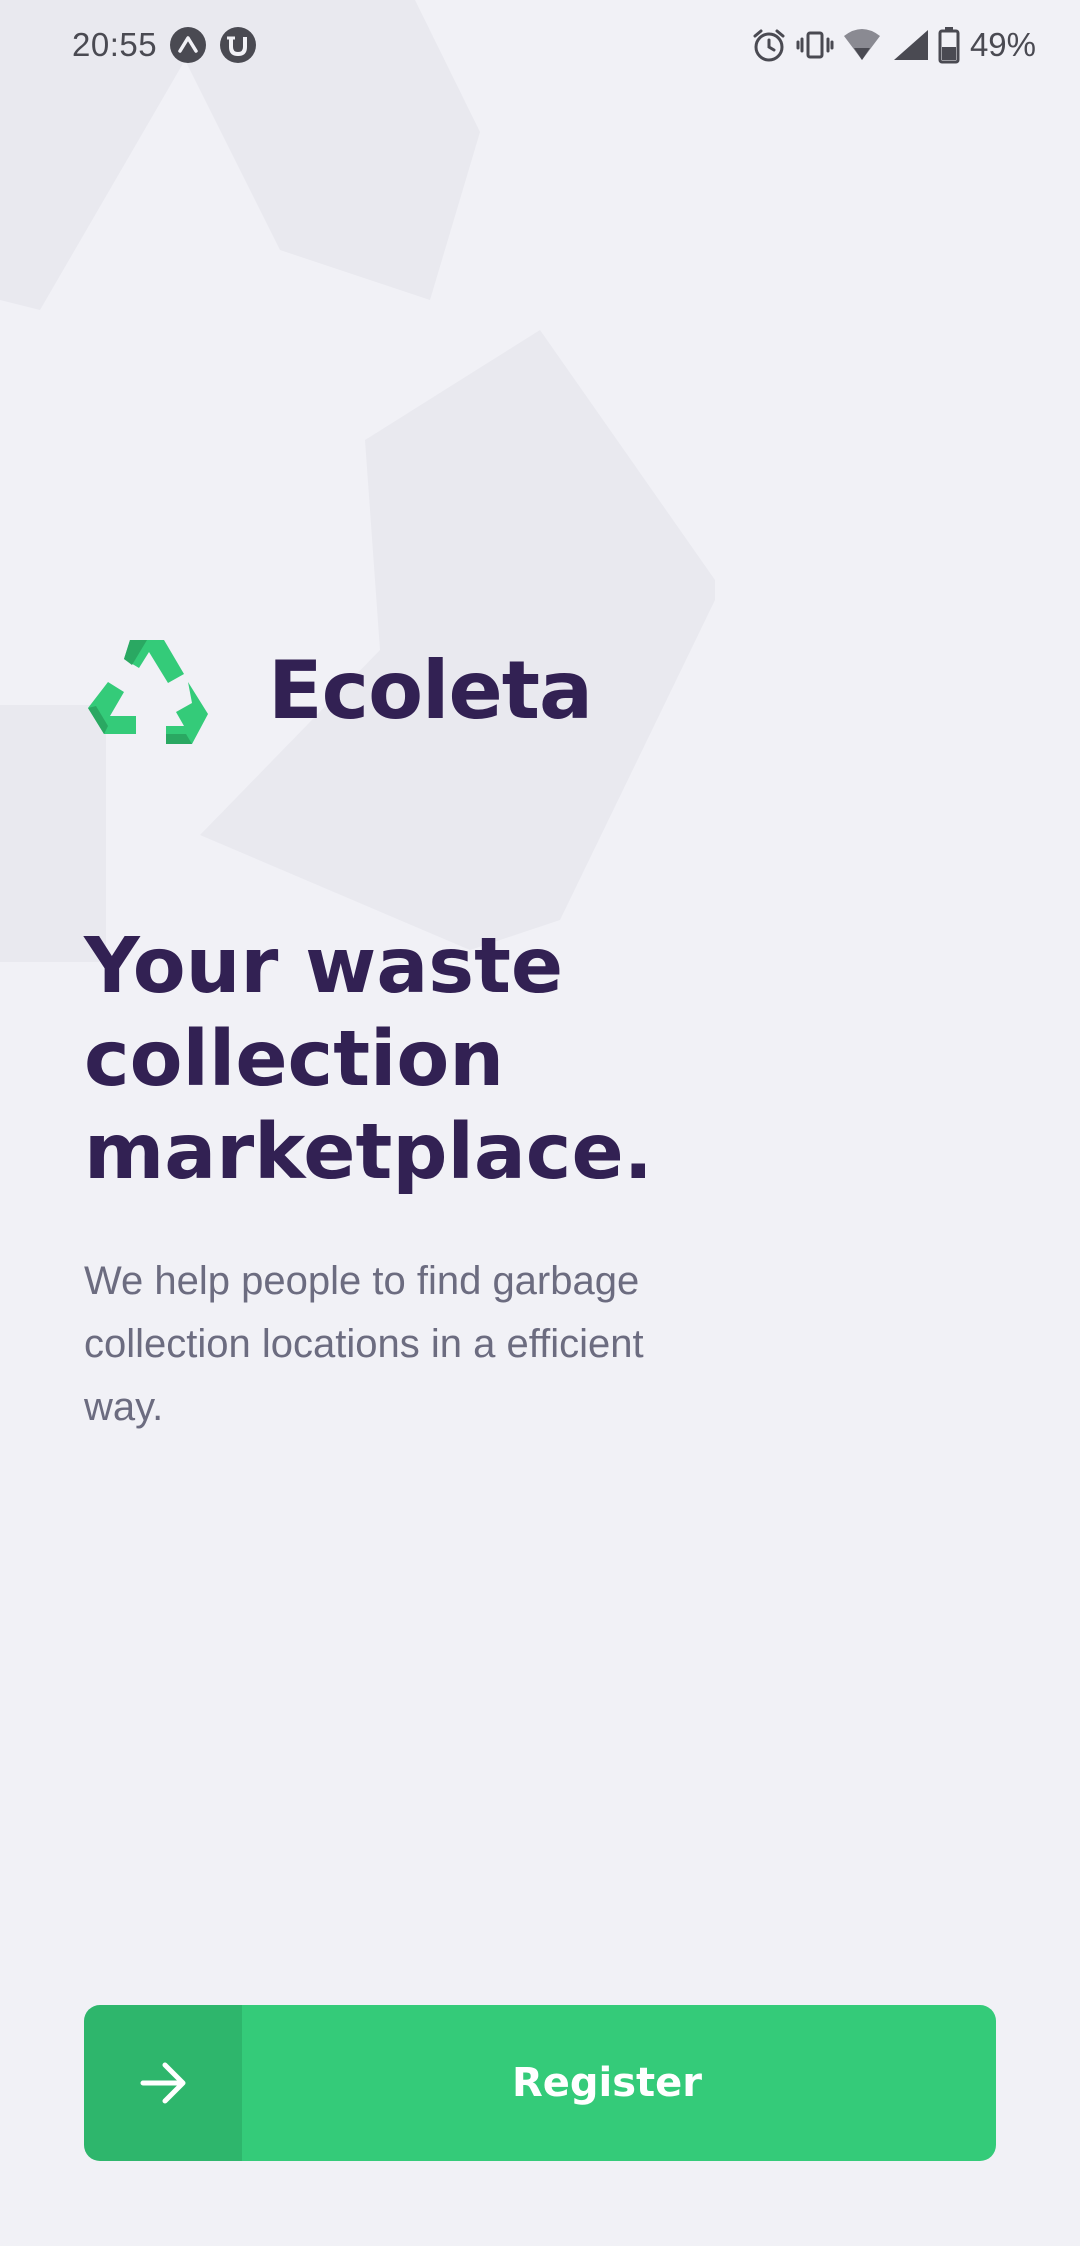 The width and height of the screenshot is (1080, 2246). Describe the element at coordinates (862, 45) in the screenshot. I see `wifi-icon` at that location.